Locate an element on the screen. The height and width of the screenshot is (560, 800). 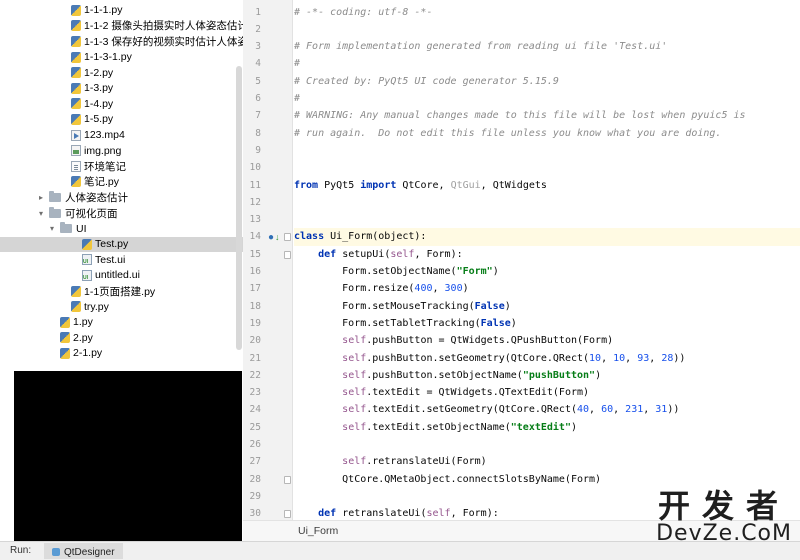
tree-item-label: 环境笔记 is located at coordinates (105, 166).